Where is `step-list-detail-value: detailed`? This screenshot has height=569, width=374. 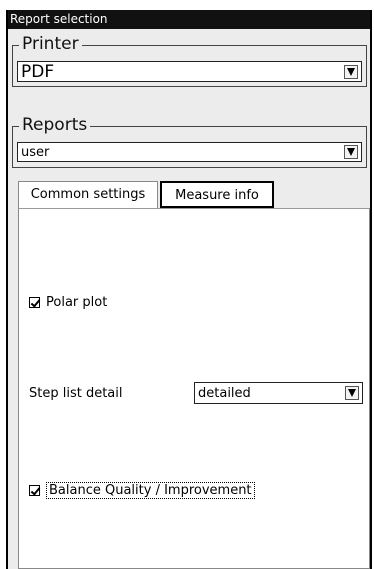 step-list-detail-value: detailed is located at coordinates (224, 393).